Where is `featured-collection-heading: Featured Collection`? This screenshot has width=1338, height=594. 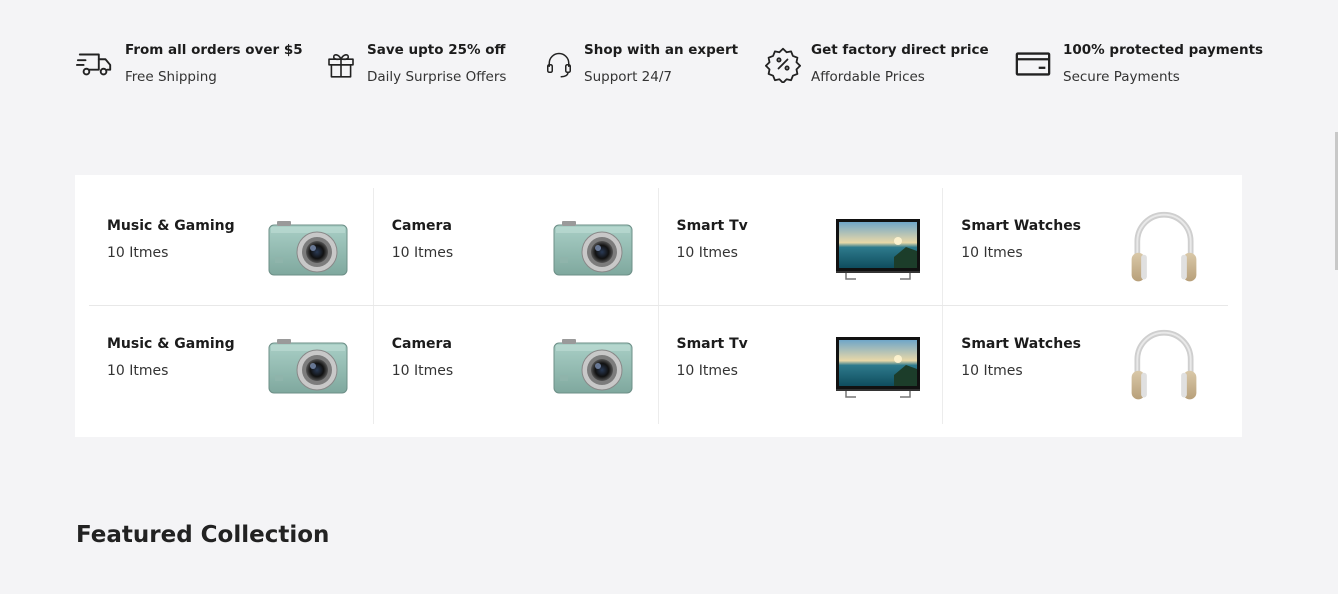
featured-collection-heading: Featured Collection is located at coordinates (203, 535).